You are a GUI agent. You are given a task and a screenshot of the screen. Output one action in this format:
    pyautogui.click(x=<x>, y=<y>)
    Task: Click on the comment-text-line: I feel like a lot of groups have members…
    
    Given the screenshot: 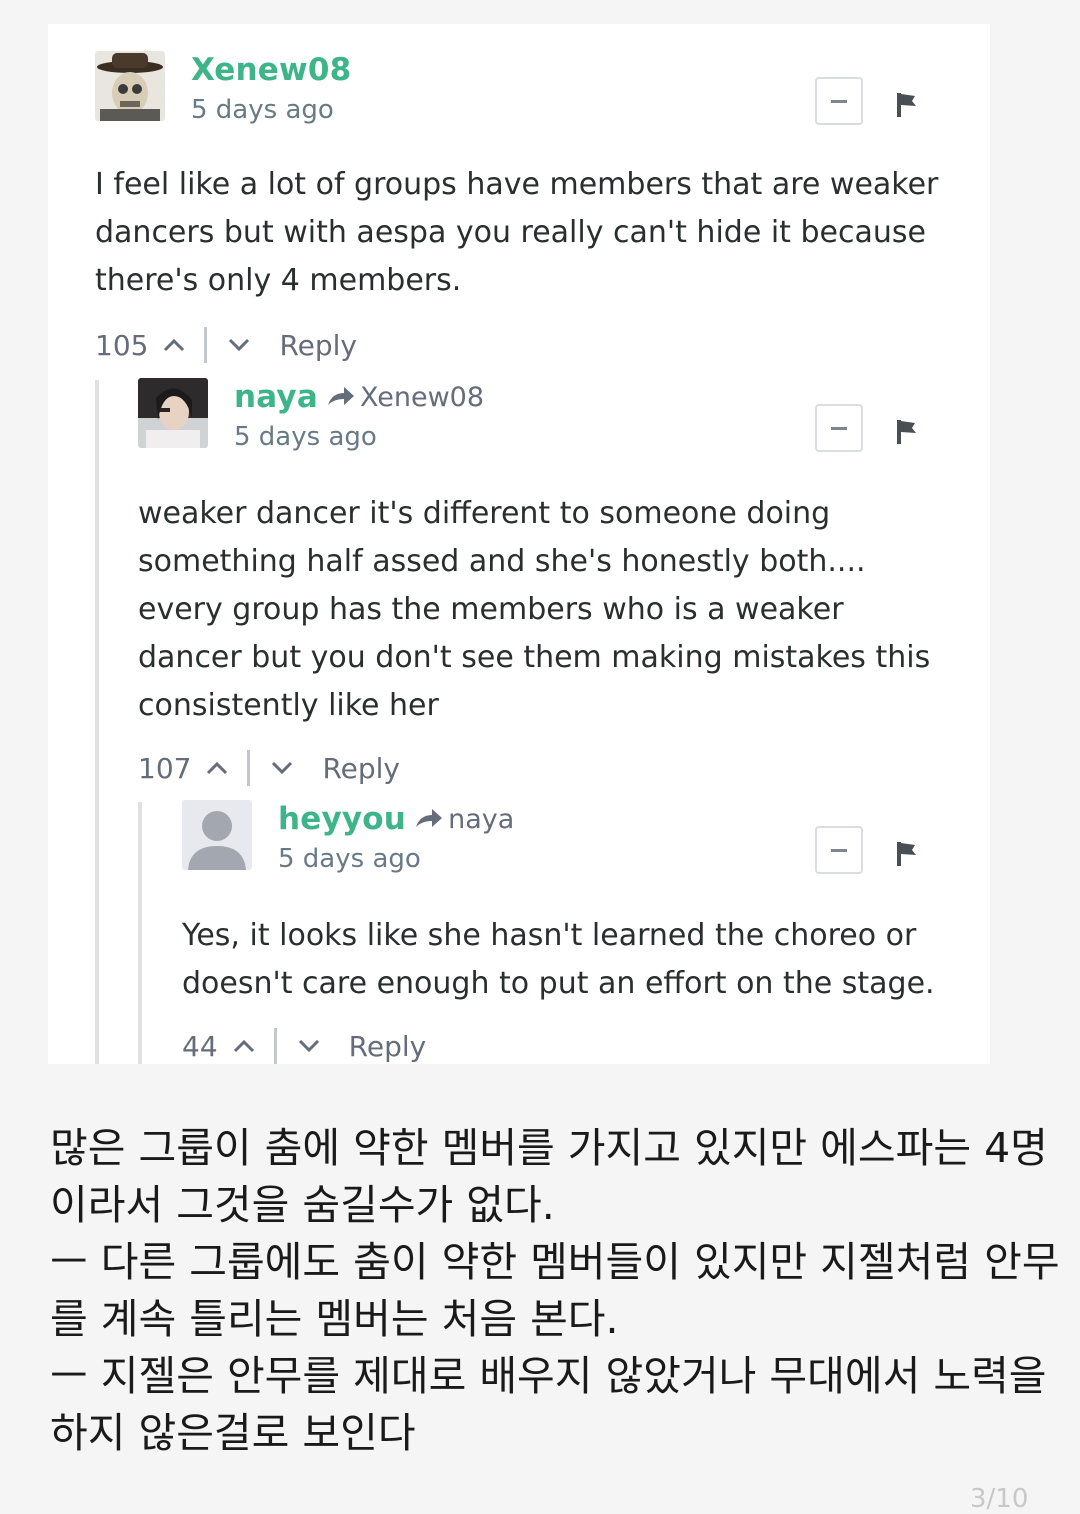 What is the action you would take?
    pyautogui.click(x=517, y=184)
    